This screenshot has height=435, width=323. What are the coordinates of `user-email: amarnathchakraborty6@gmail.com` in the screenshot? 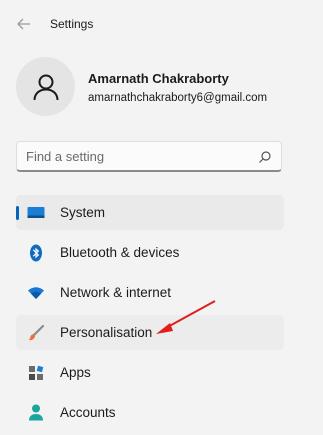 It's located at (178, 98).